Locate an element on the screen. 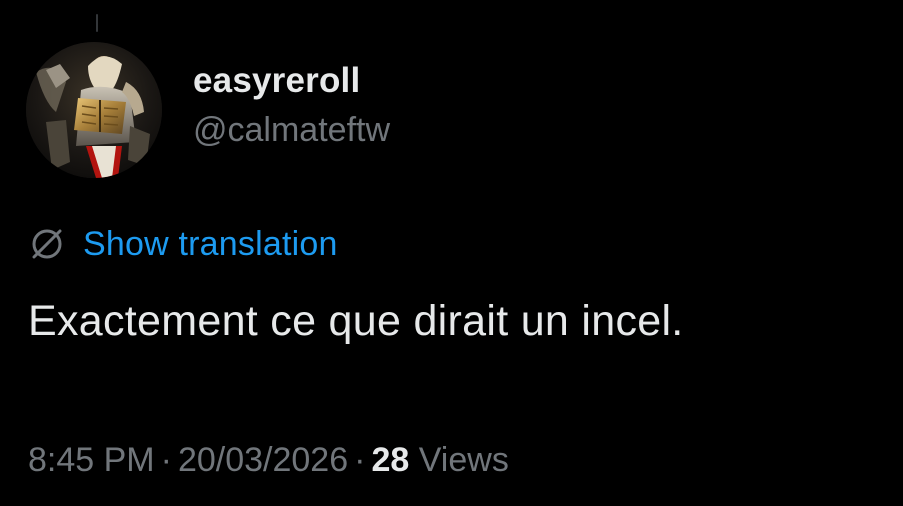 The height and width of the screenshot is (506, 903). avatar is located at coordinates (94, 110).